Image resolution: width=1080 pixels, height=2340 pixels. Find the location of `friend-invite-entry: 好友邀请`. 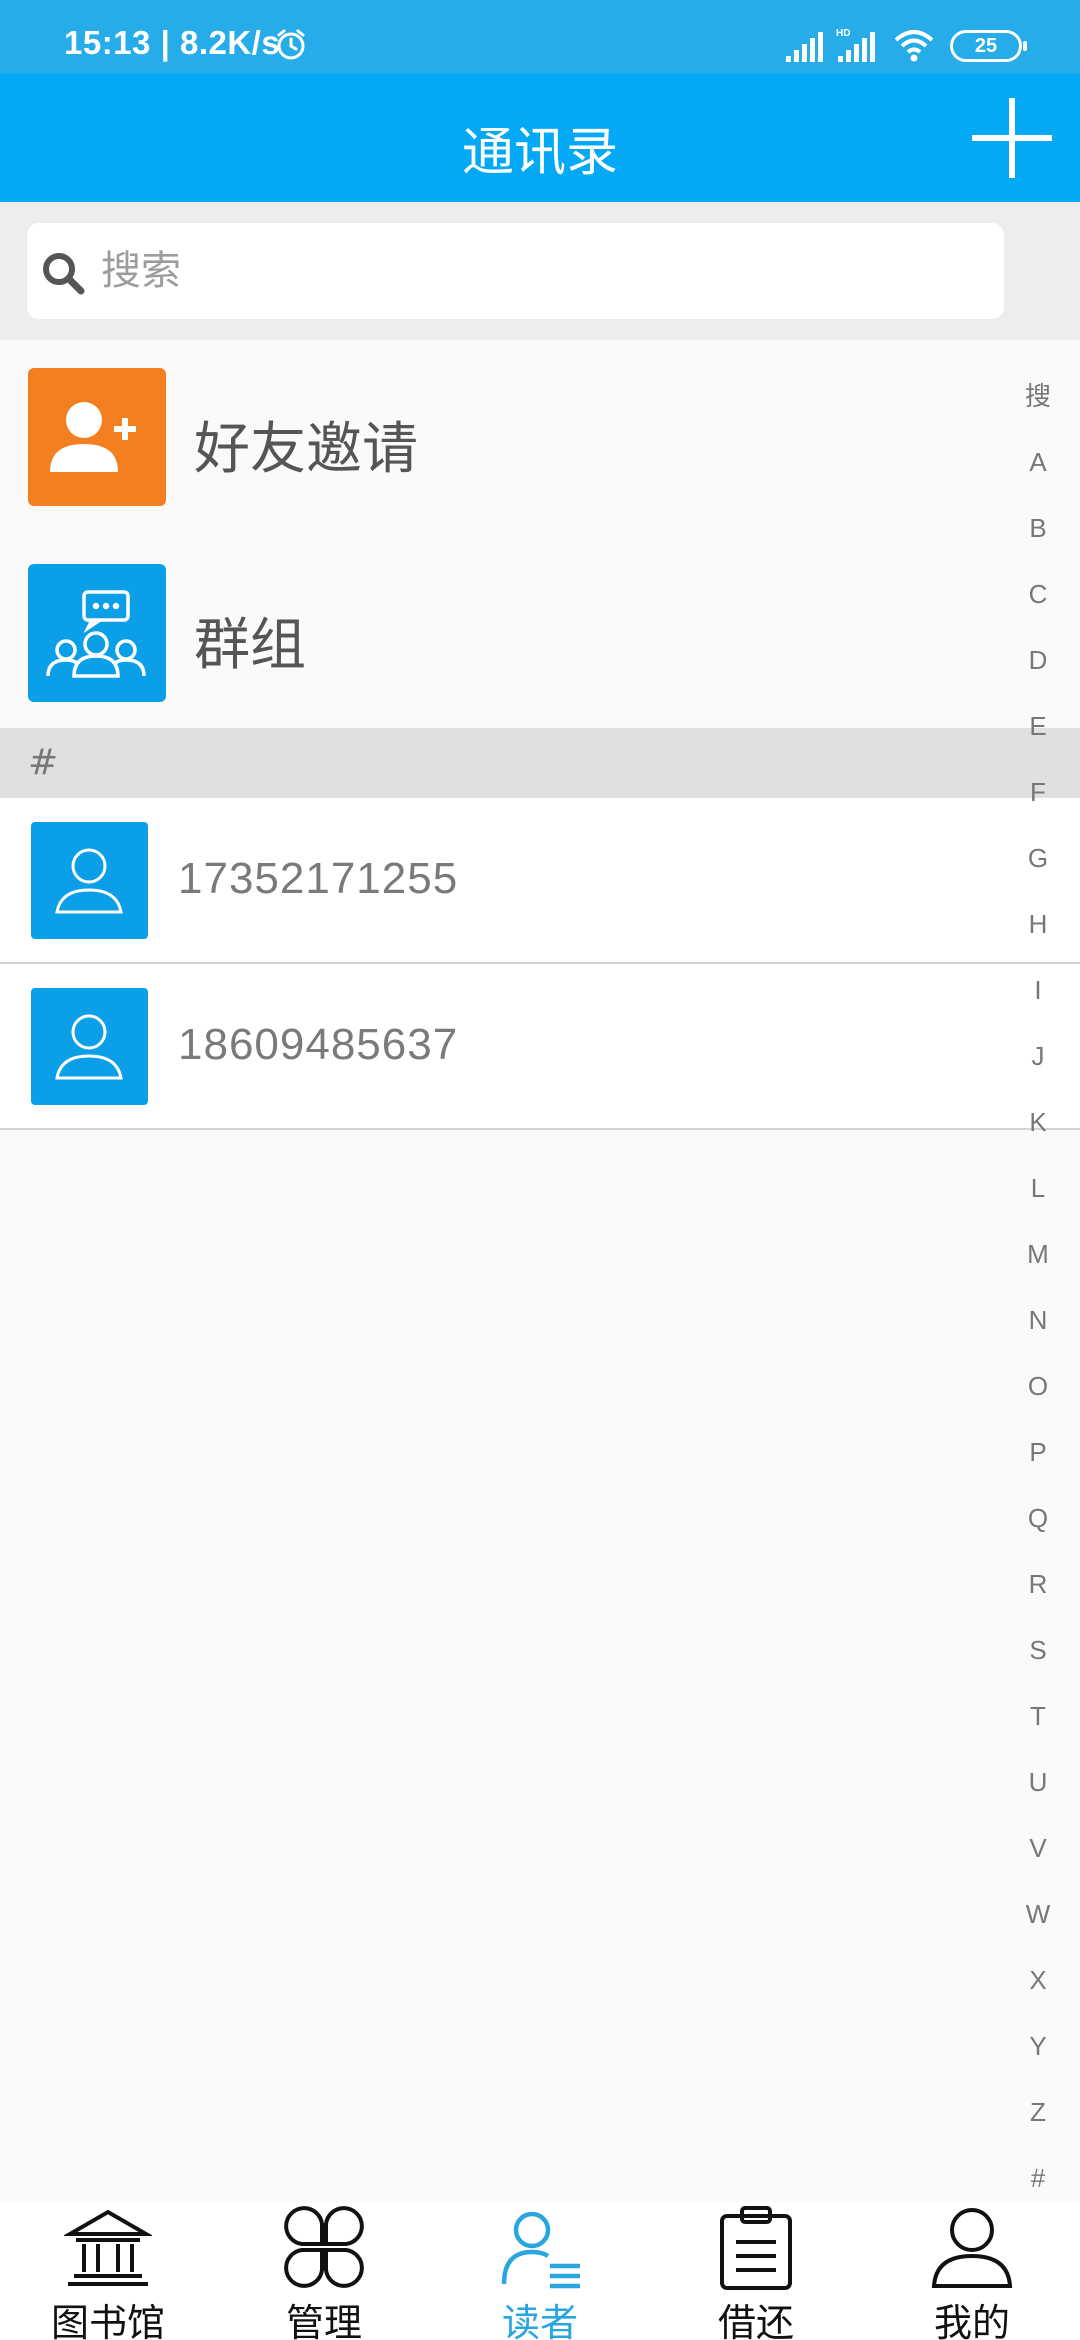

friend-invite-entry: 好友邀请 is located at coordinates (500, 443).